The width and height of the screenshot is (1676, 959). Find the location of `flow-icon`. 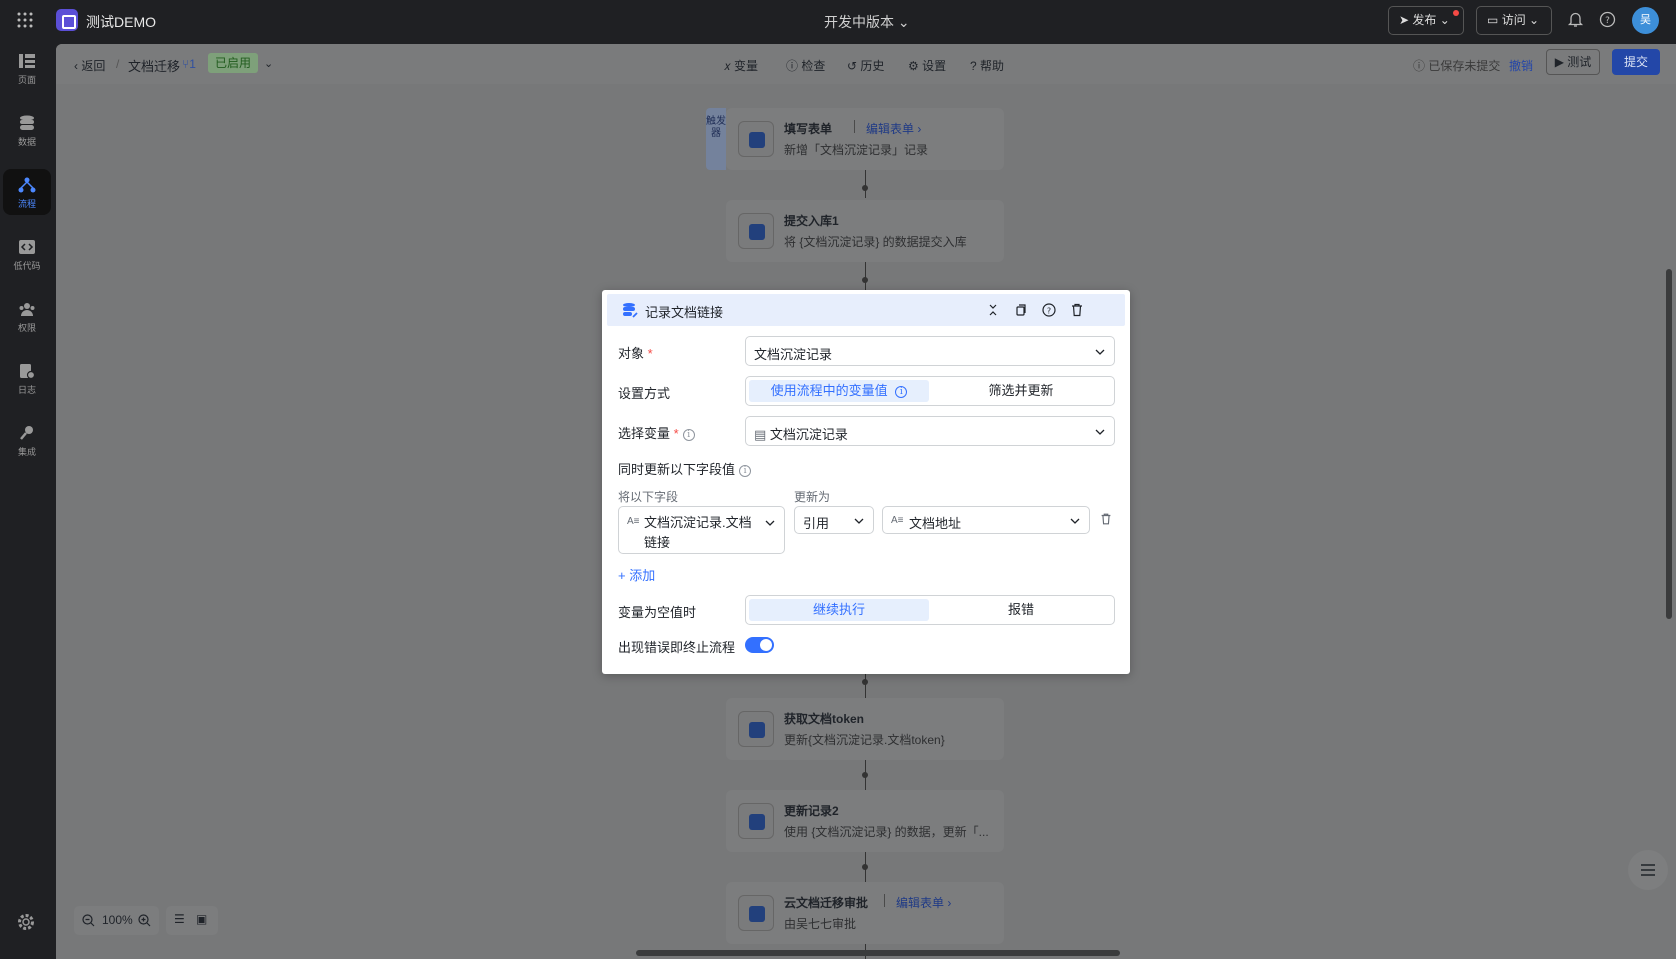

flow-icon is located at coordinates (27, 185).